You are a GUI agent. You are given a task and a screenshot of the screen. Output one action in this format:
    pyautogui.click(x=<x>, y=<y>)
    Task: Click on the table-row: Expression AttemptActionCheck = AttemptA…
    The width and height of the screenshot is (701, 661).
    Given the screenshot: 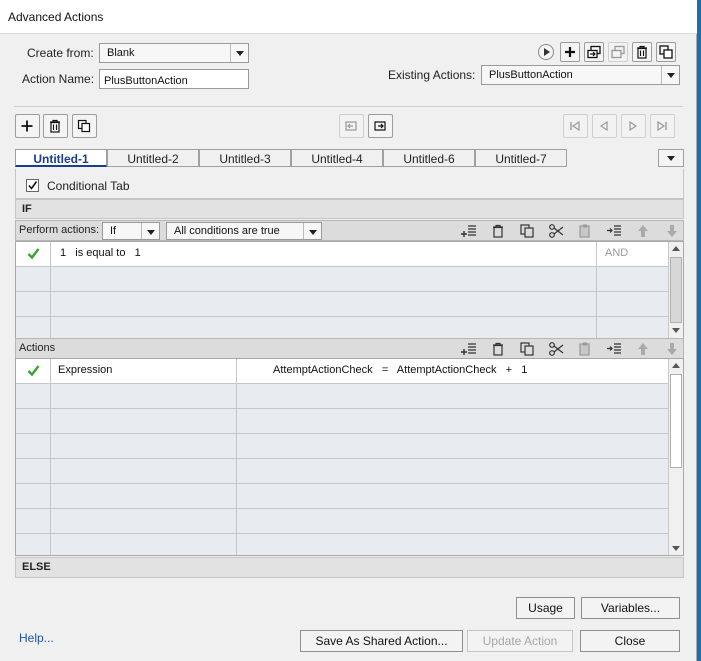 What is the action you would take?
    pyautogui.click(x=342, y=371)
    